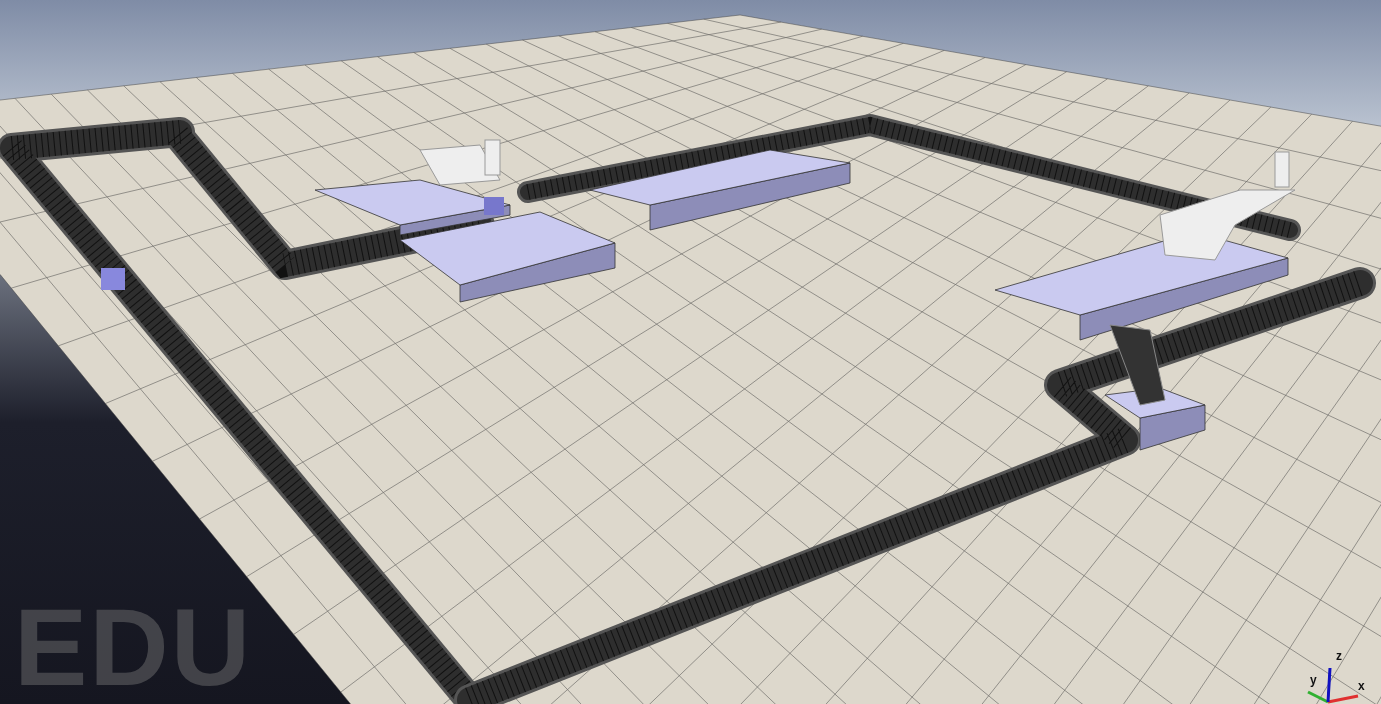  Describe the element at coordinates (1339, 656) in the screenshot. I see `axis-label: z` at that location.